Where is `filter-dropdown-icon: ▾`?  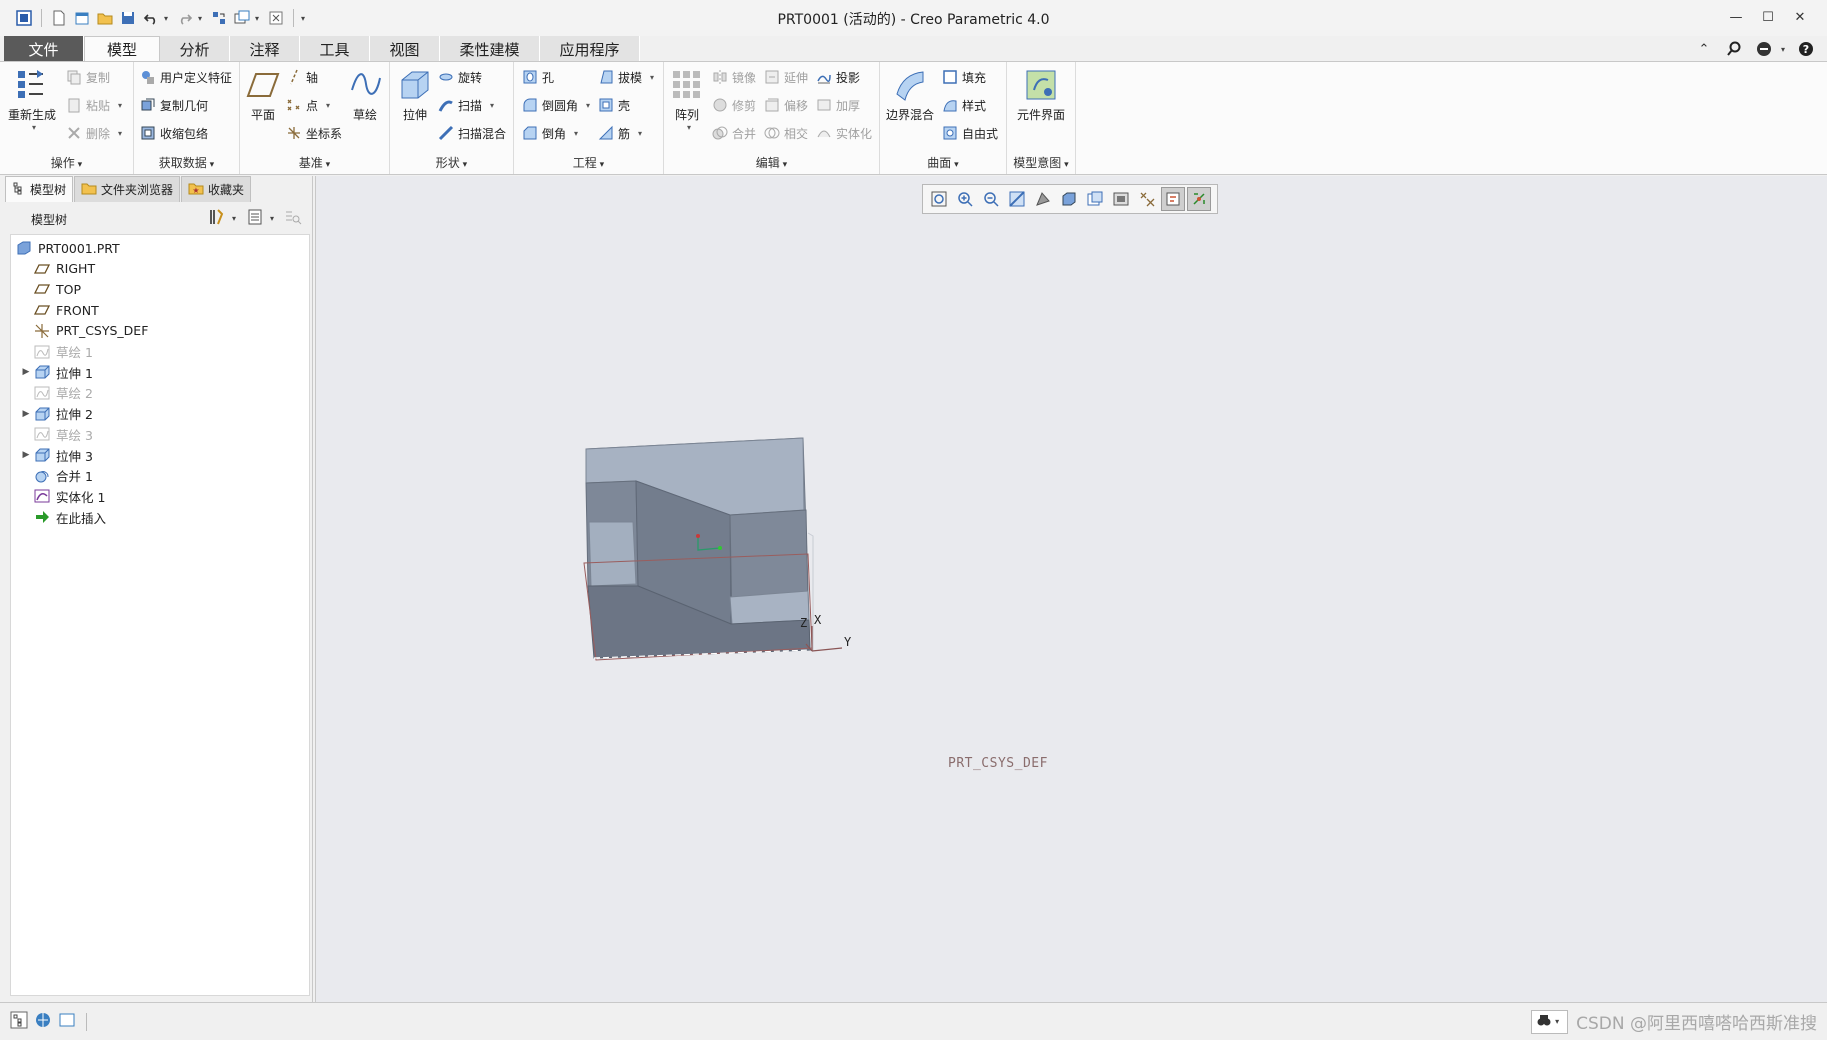
filter-dropdown-icon: ▾ is located at coordinates (1559, 1021).